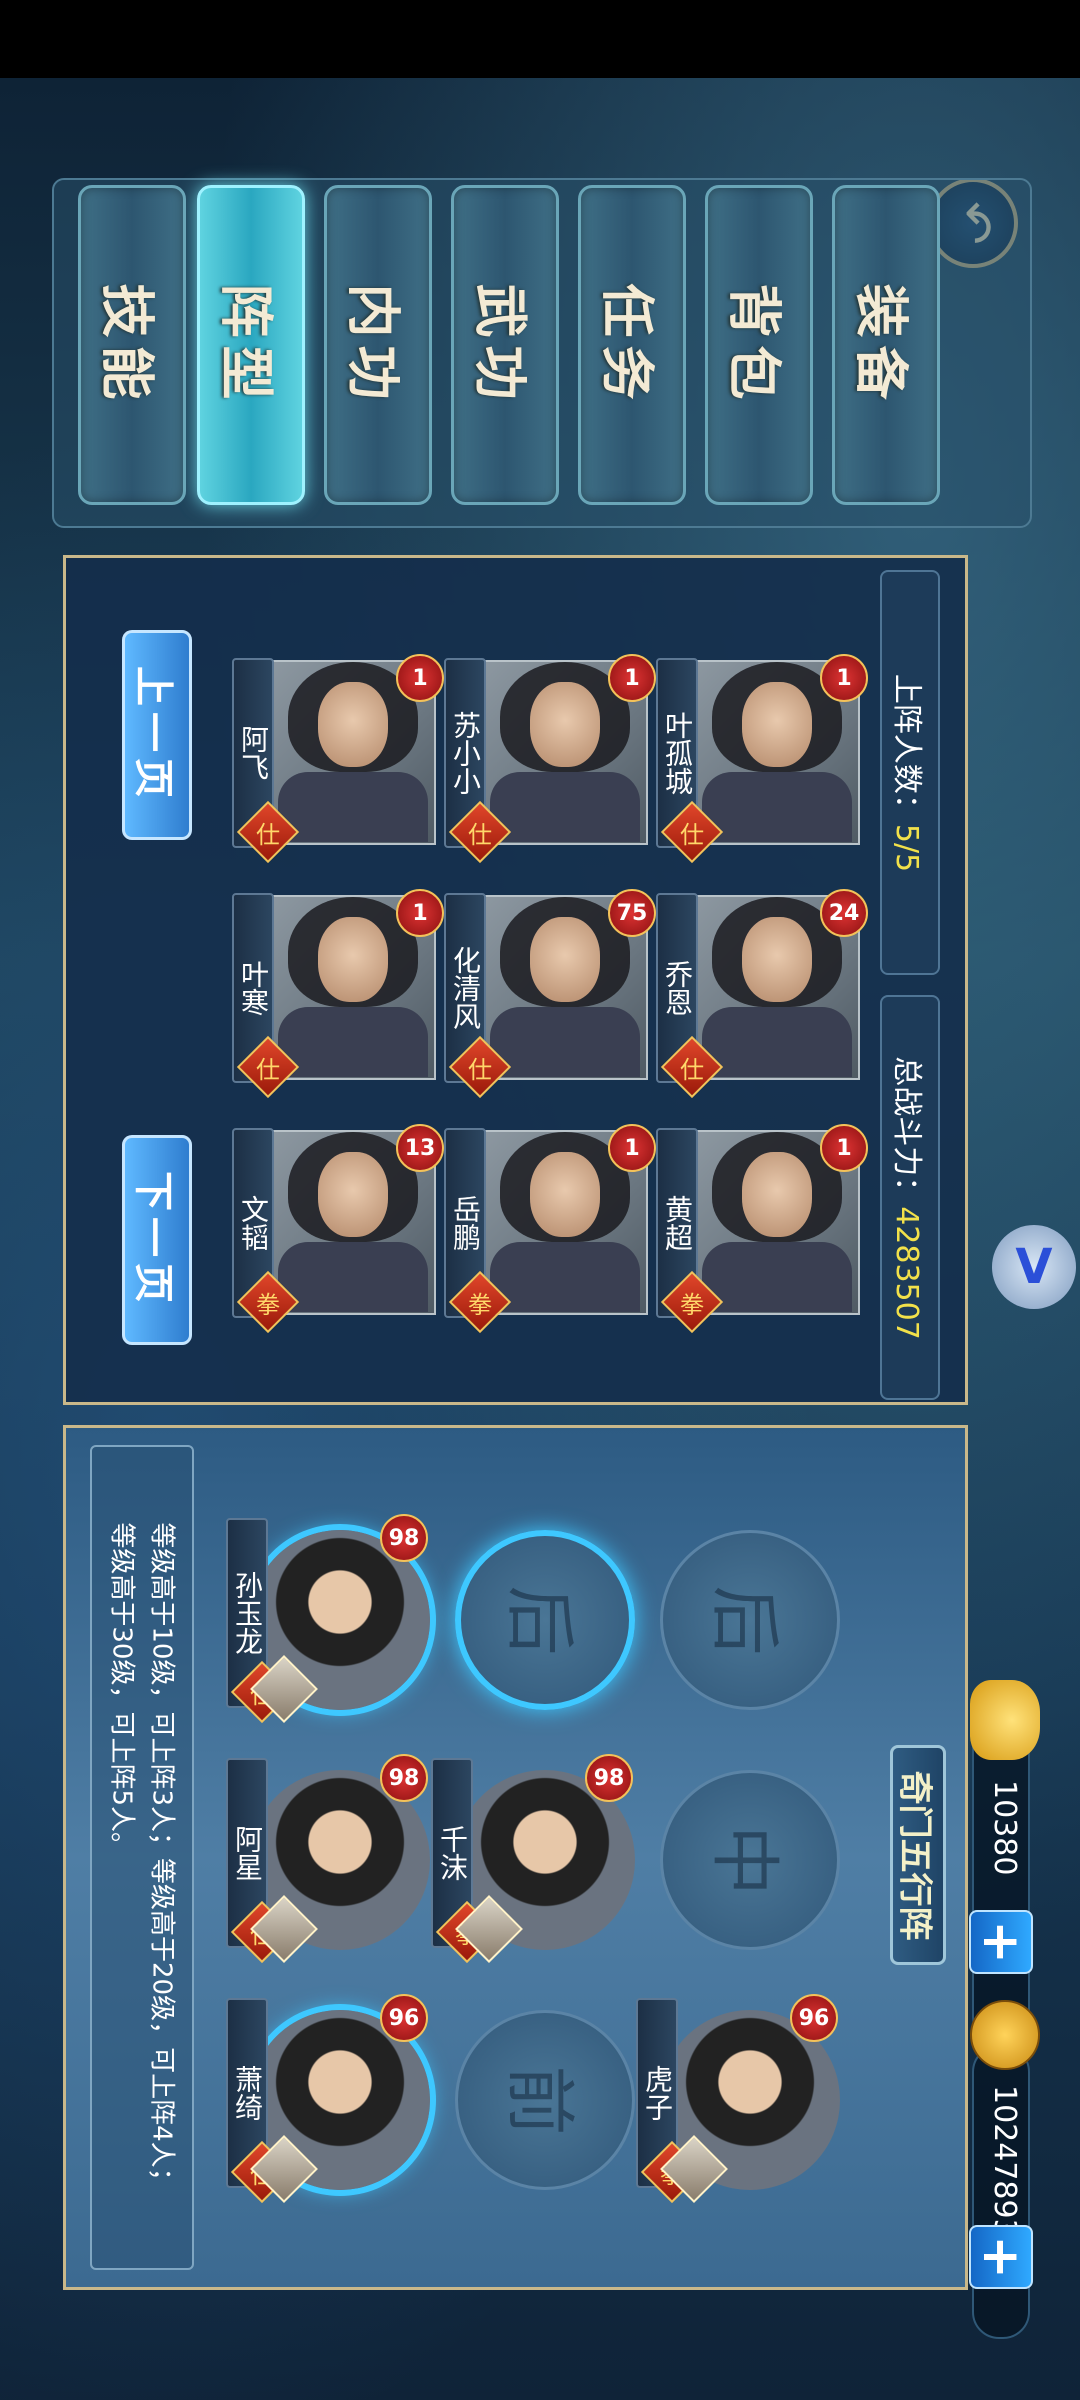 Image resolution: width=1080 pixels, height=2400 pixels. I want to click on tab-4: 内功, so click(378, 345).